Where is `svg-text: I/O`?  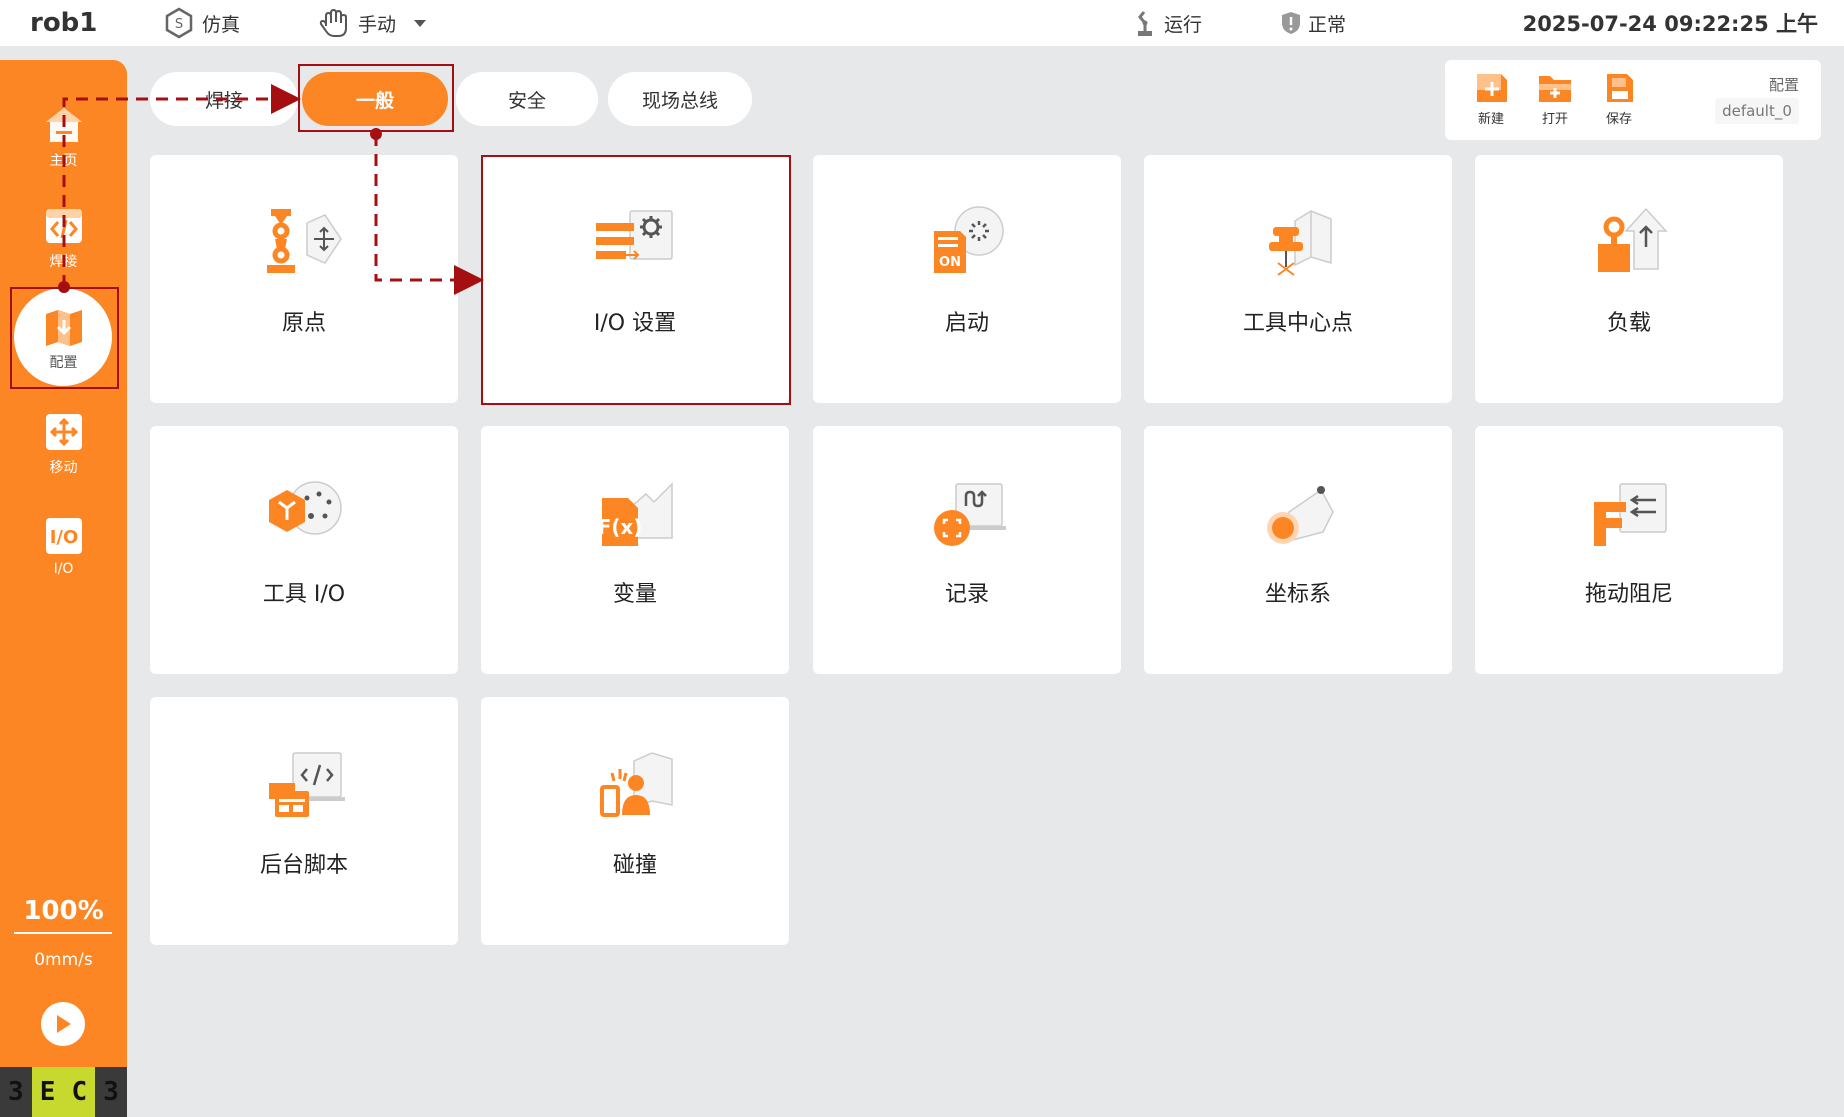 svg-text: I/O is located at coordinates (63, 537).